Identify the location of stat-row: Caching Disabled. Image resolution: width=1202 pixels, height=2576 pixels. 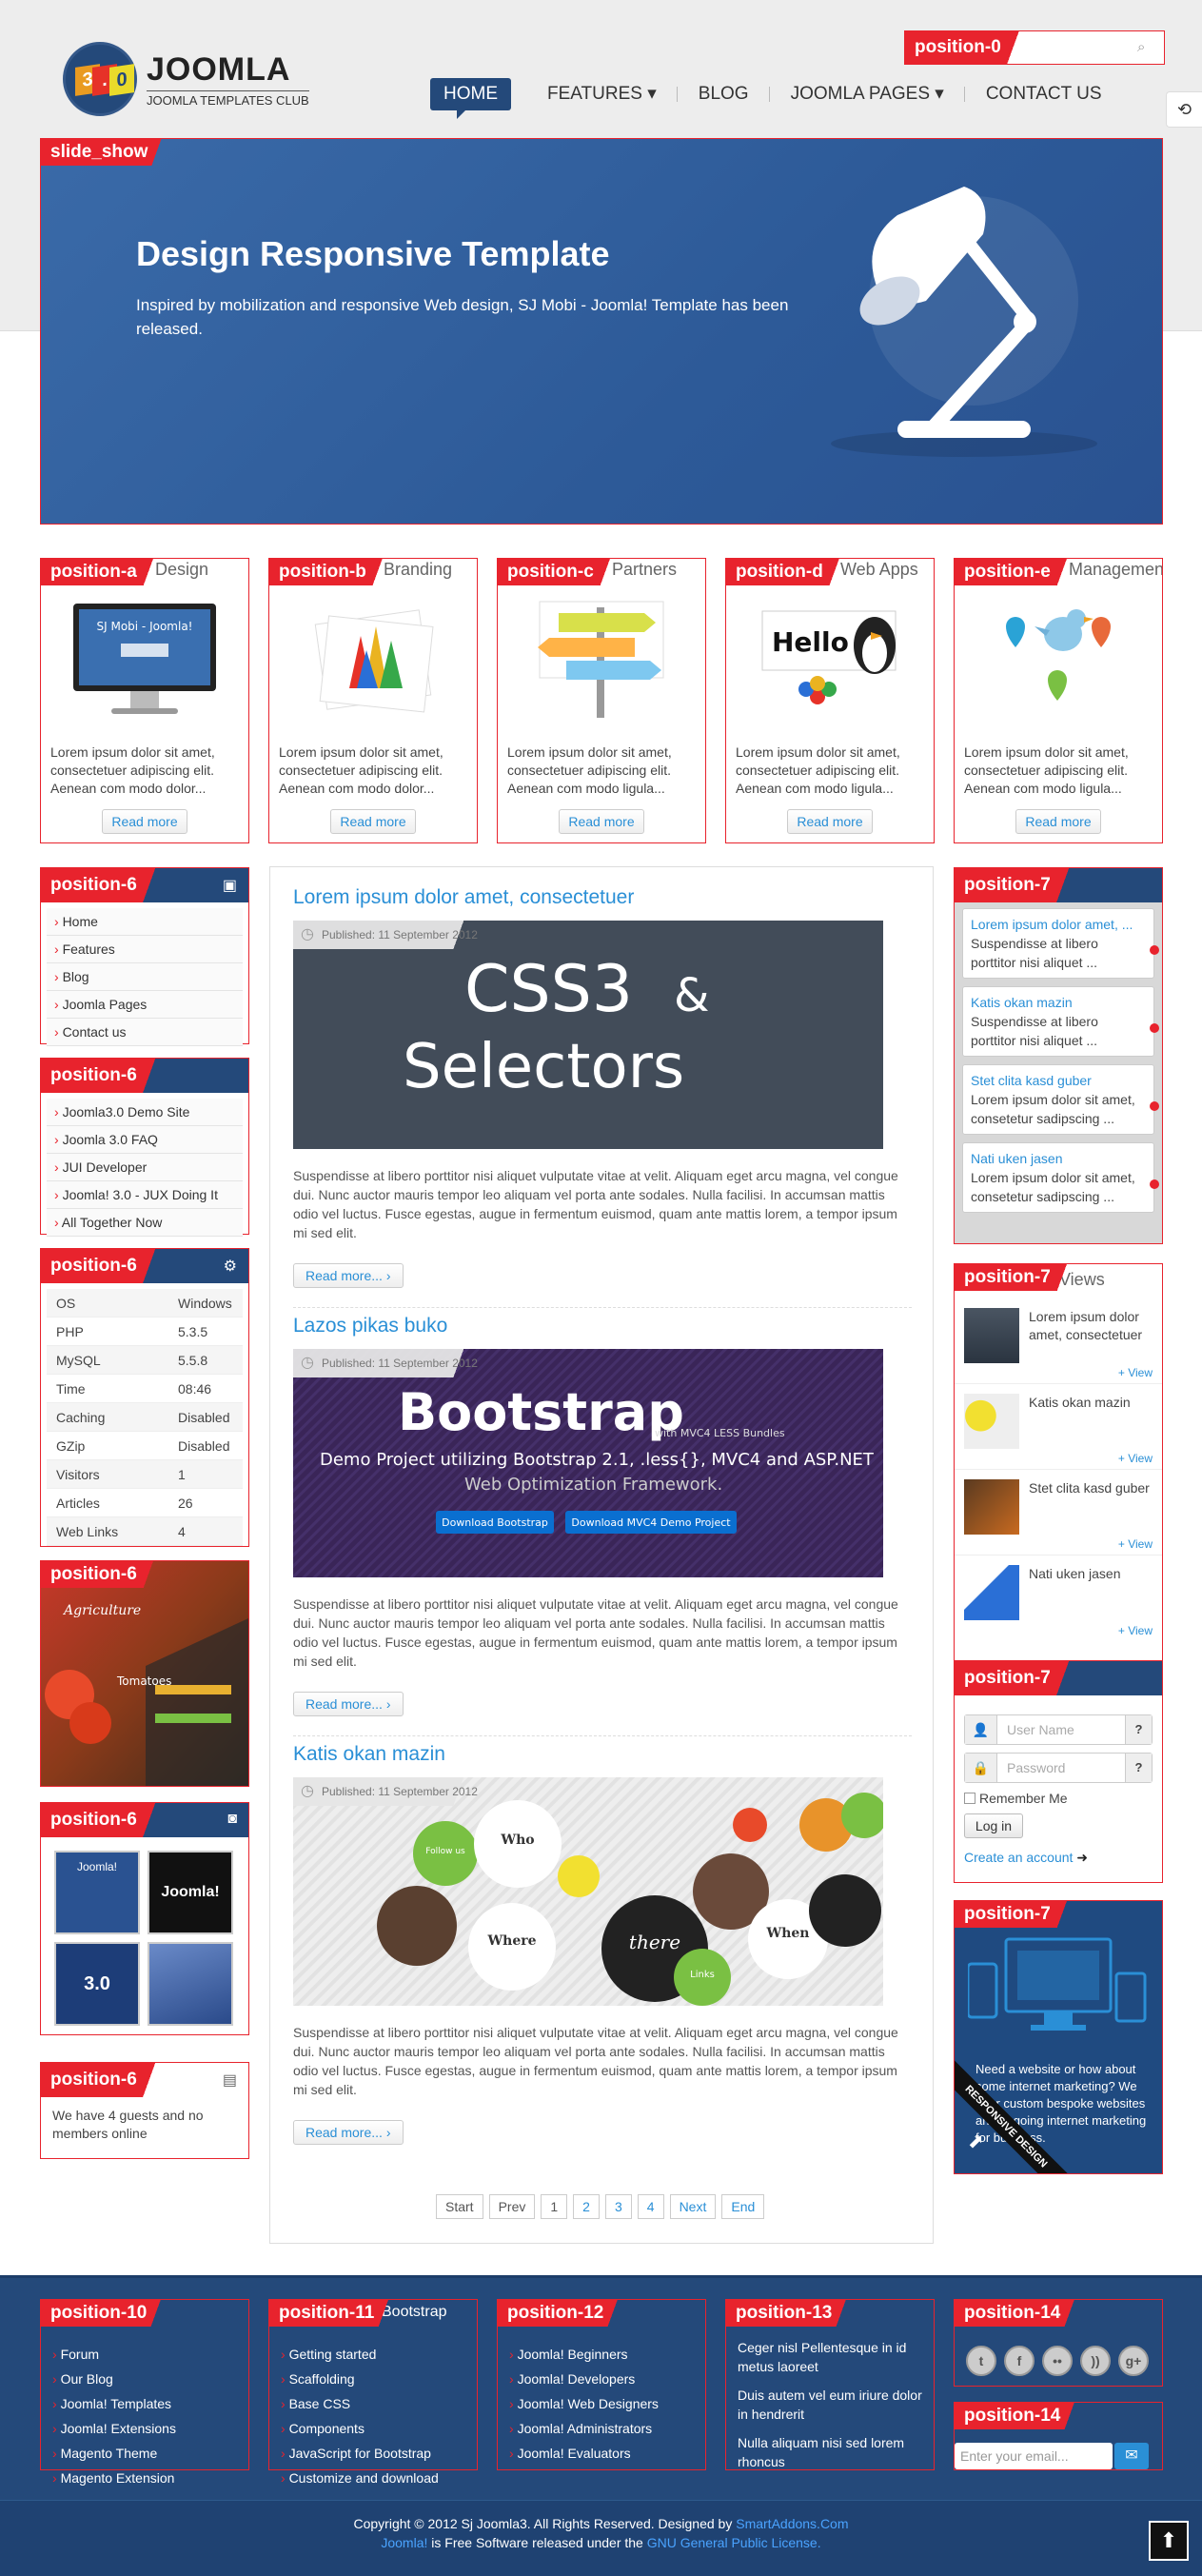
(145, 1418).